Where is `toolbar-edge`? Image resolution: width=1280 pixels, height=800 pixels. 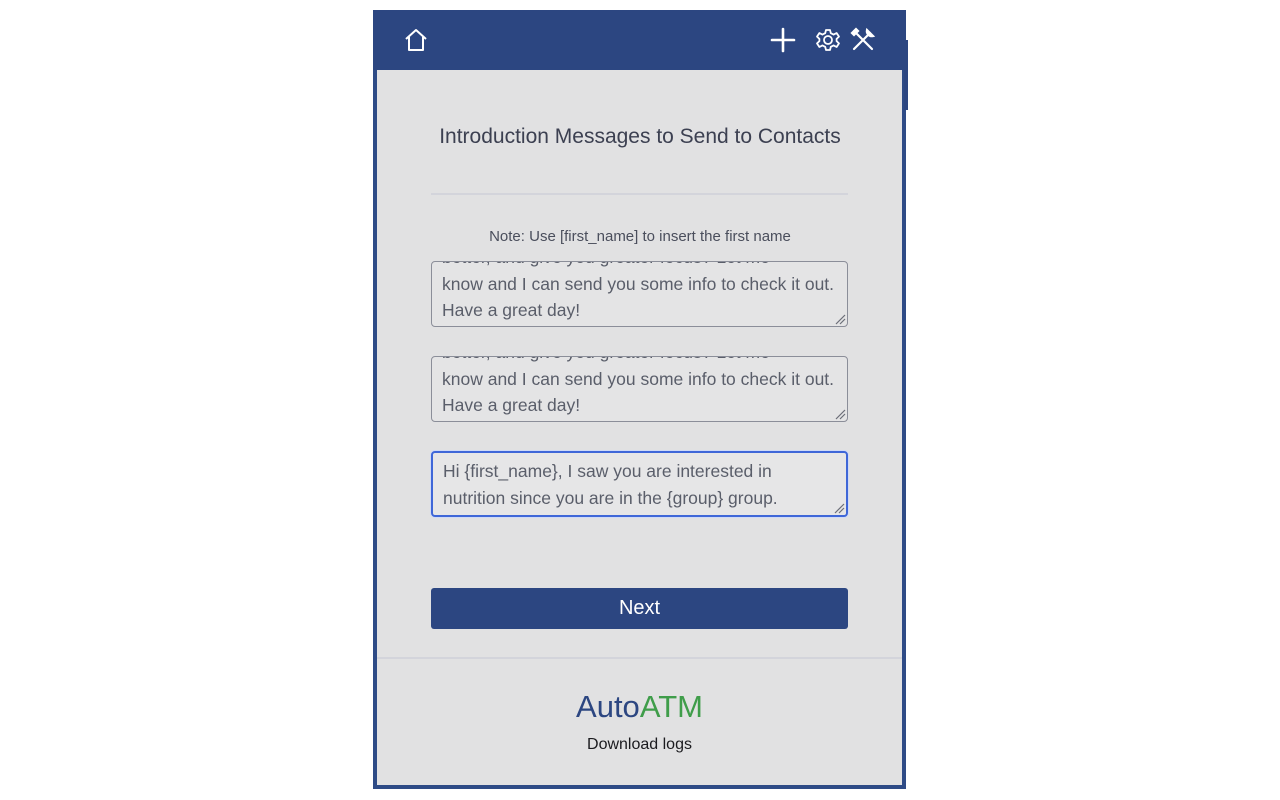
toolbar-edge is located at coordinates (906, 75).